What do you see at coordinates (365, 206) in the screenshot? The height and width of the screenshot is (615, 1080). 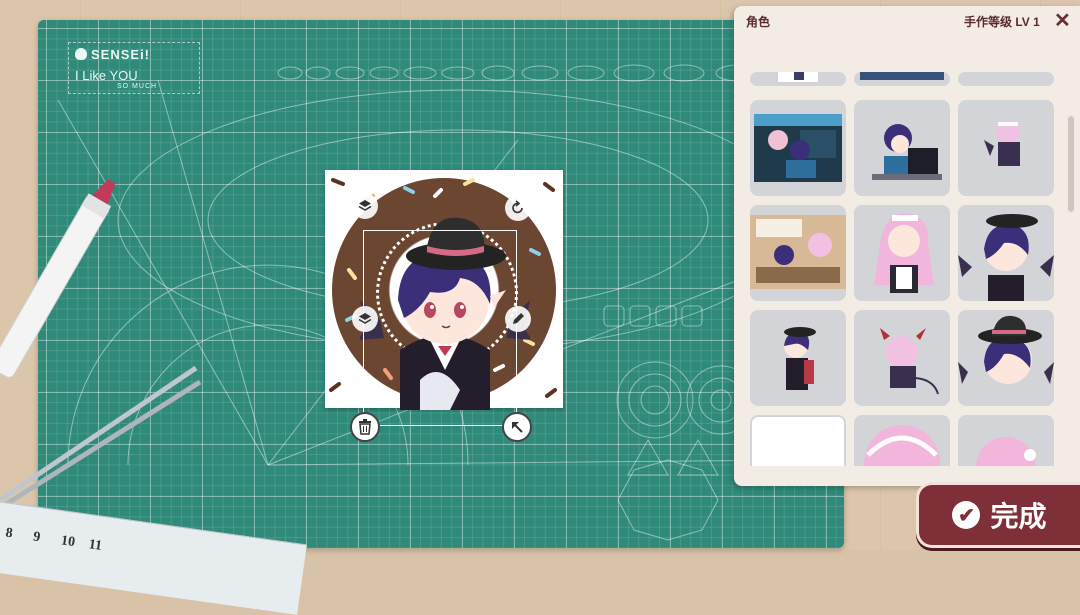 I see `layers-icon` at bounding box center [365, 206].